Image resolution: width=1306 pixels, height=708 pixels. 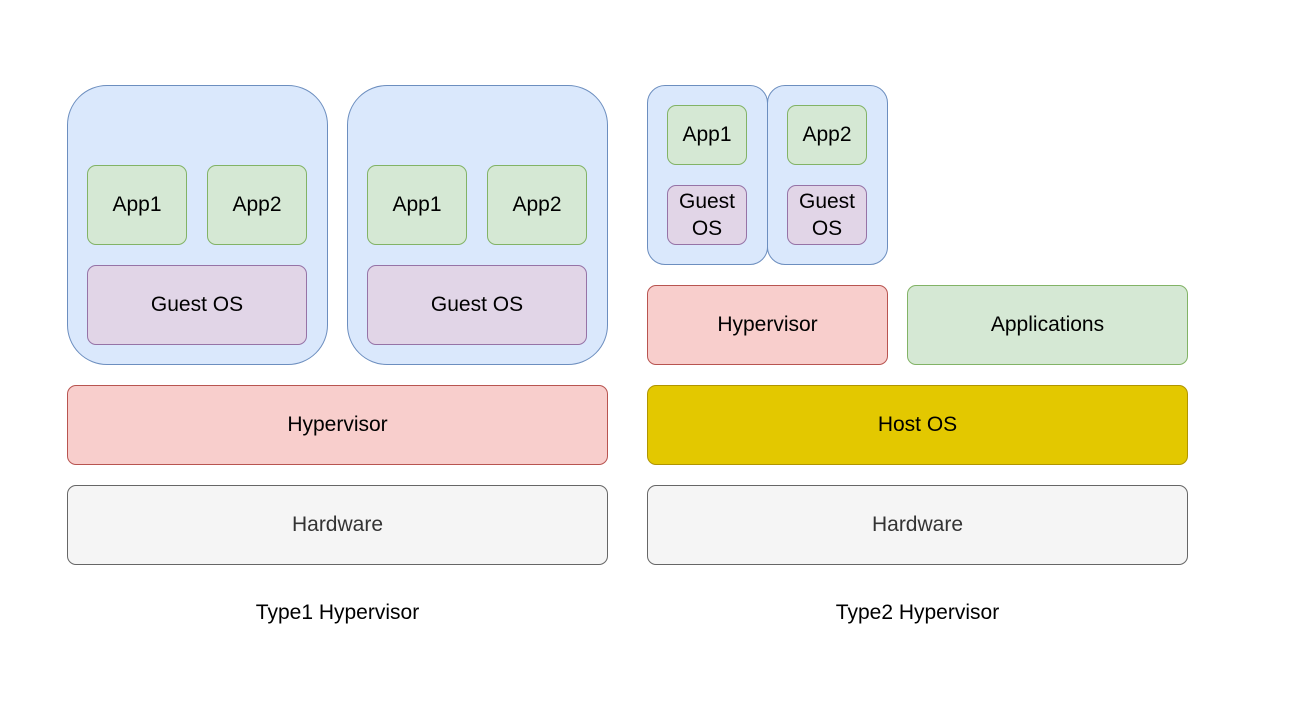 I want to click on type2-vm1-app: App1, so click(x=707, y=135).